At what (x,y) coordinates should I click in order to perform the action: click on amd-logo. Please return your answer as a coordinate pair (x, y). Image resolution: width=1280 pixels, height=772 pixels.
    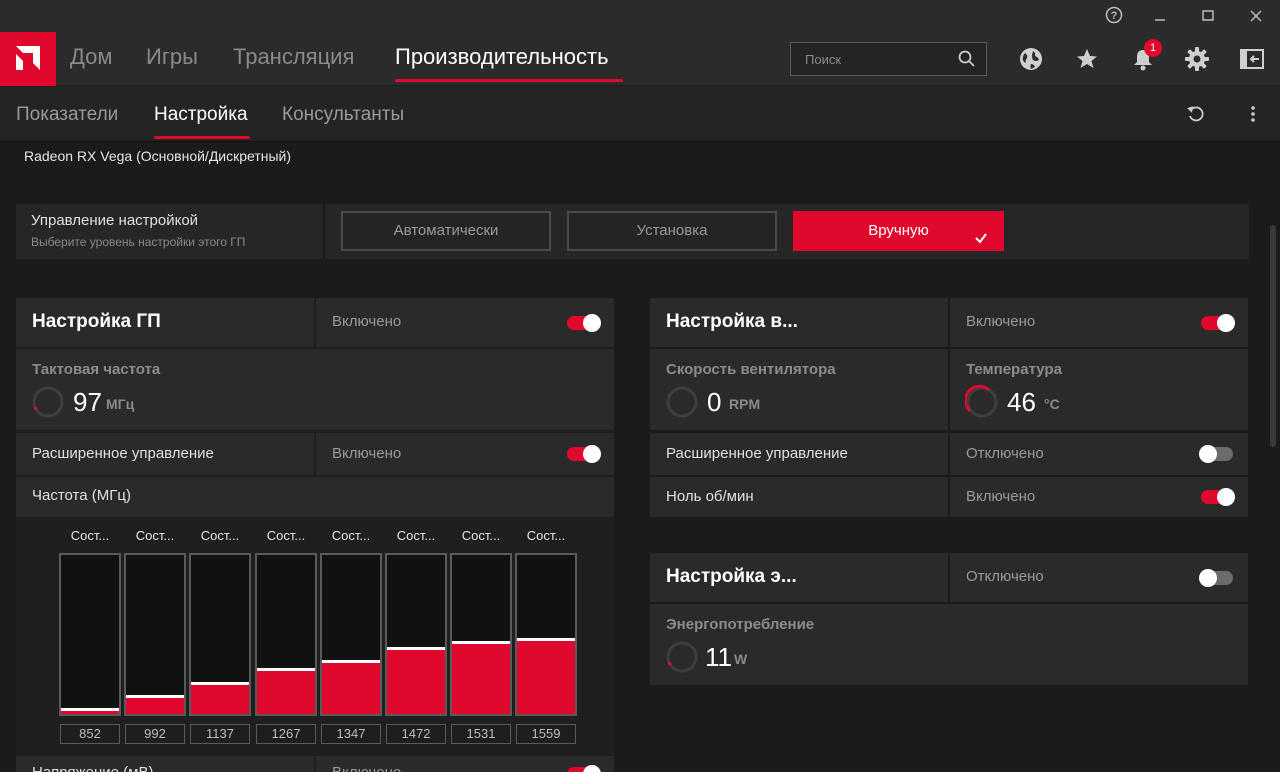
    Looking at the image, I should click on (28, 59).